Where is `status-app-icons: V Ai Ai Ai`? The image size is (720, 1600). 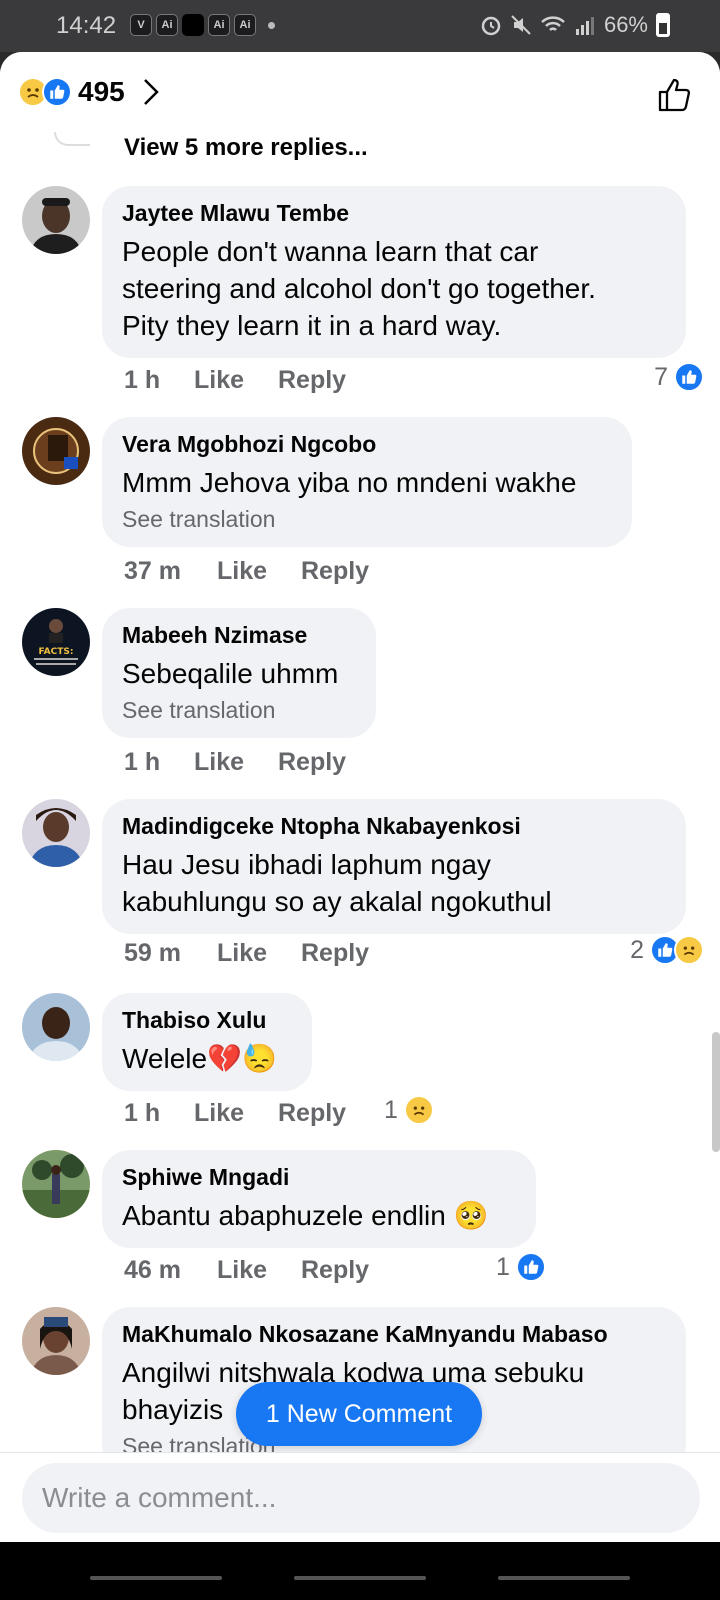 status-app-icons: V Ai Ai Ai is located at coordinates (202, 25).